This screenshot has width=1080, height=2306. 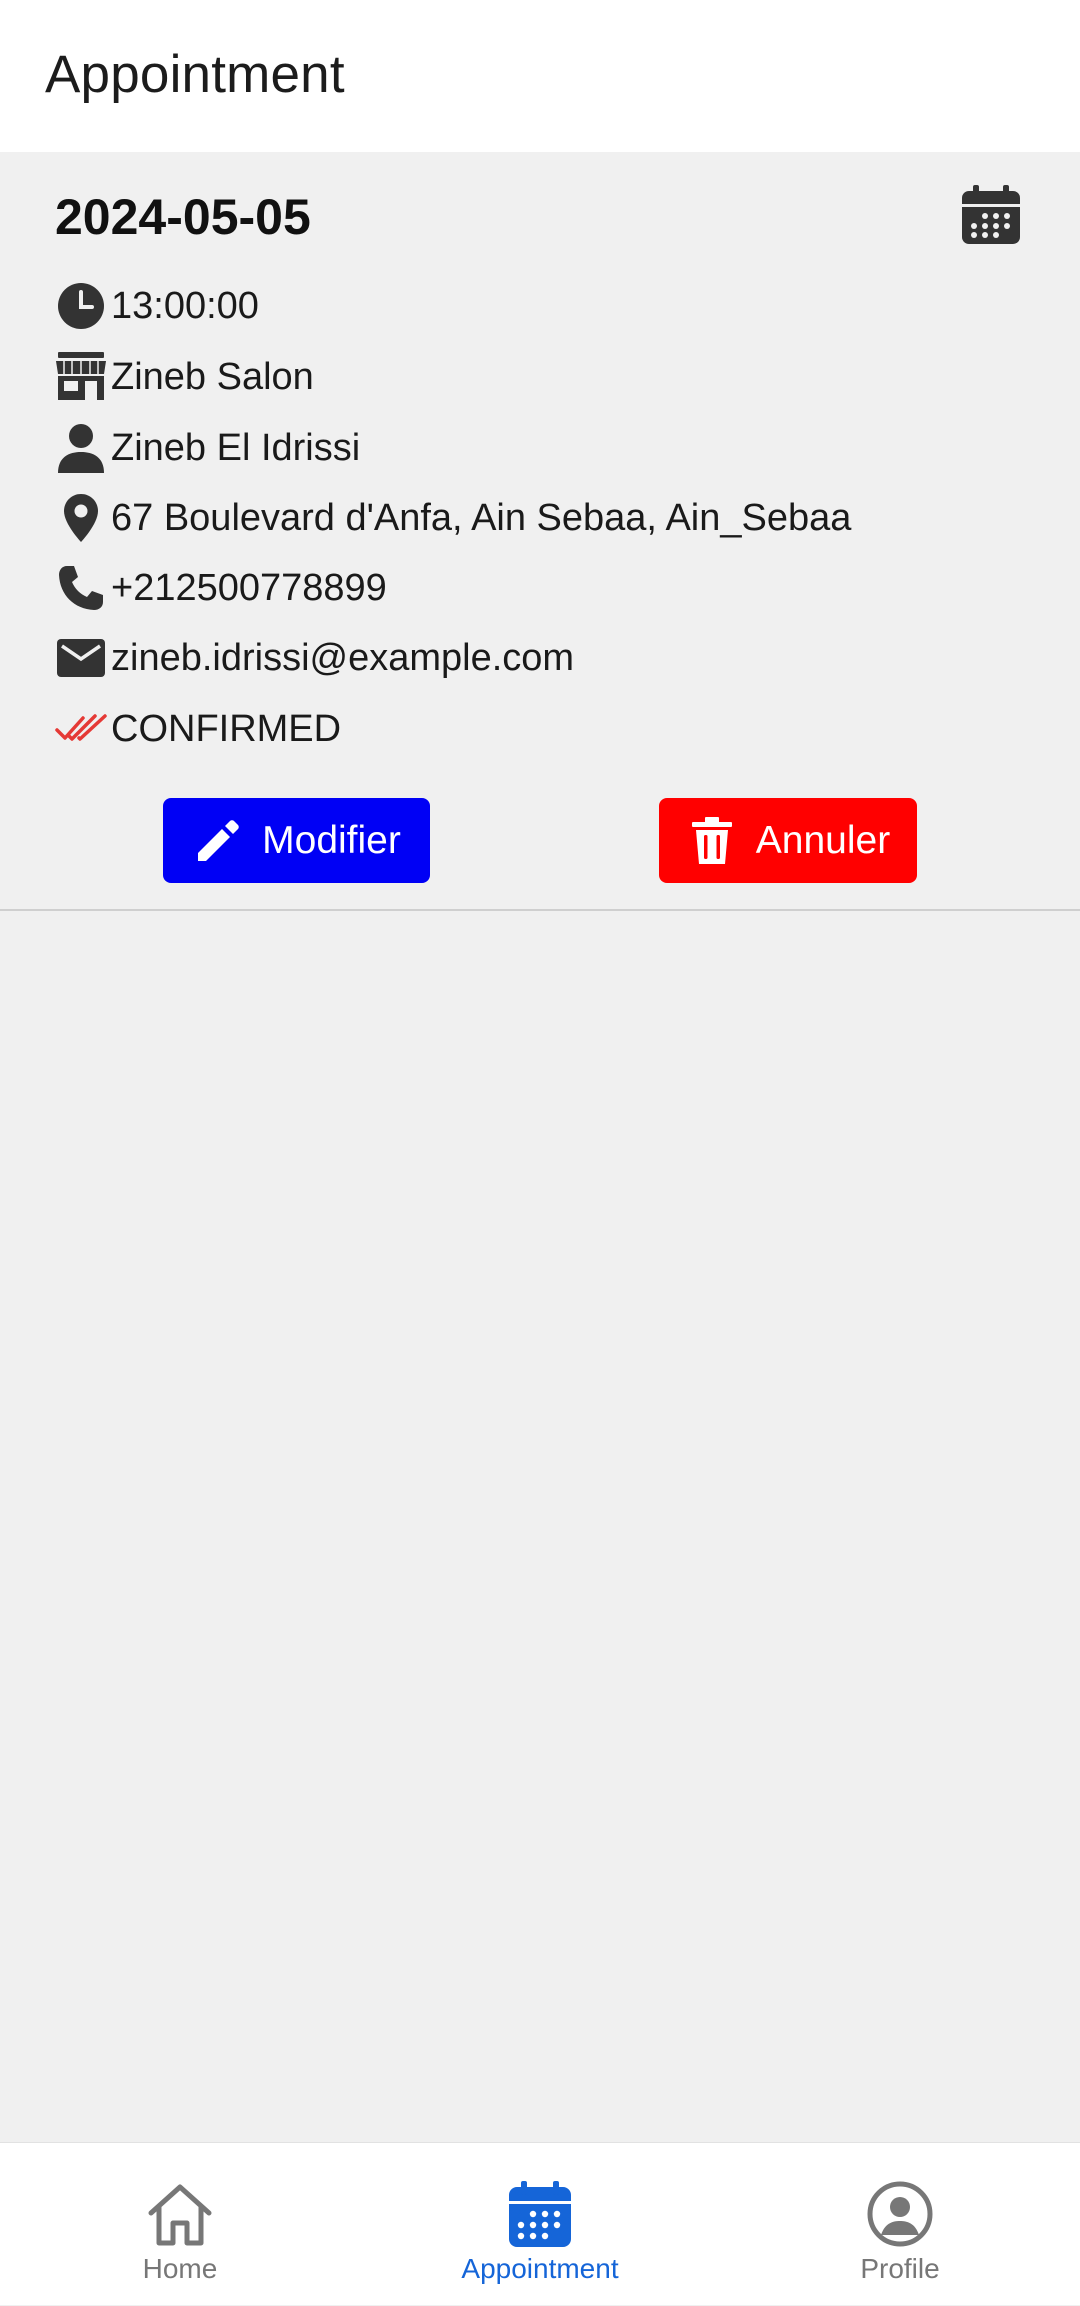 I want to click on nav-item-home: Home, so click(x=180, y=2224).